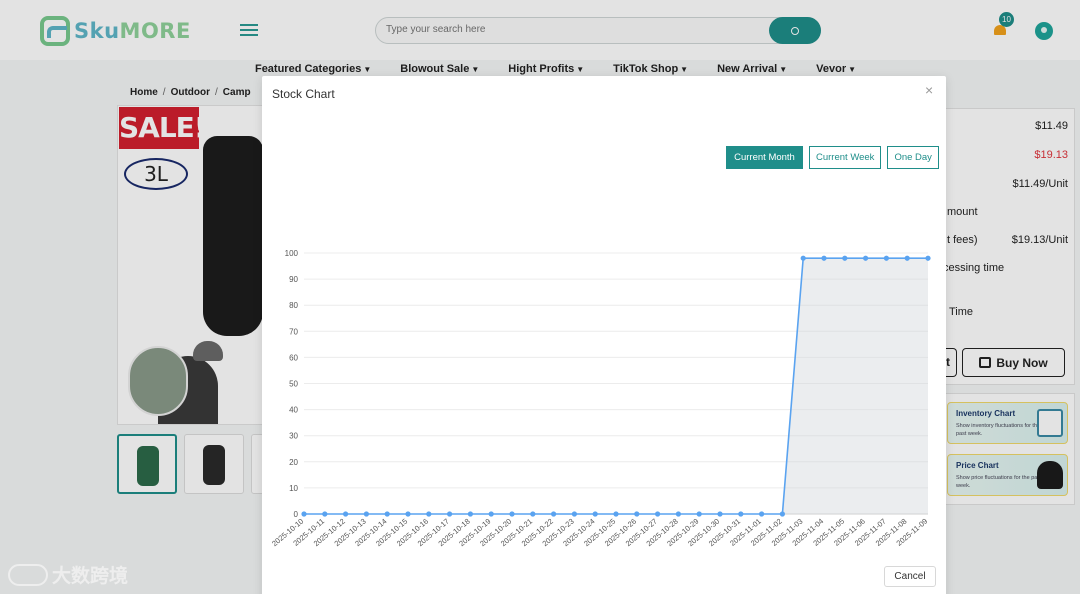 The image size is (1080, 594). I want to click on close-icon: ×, so click(929, 90).